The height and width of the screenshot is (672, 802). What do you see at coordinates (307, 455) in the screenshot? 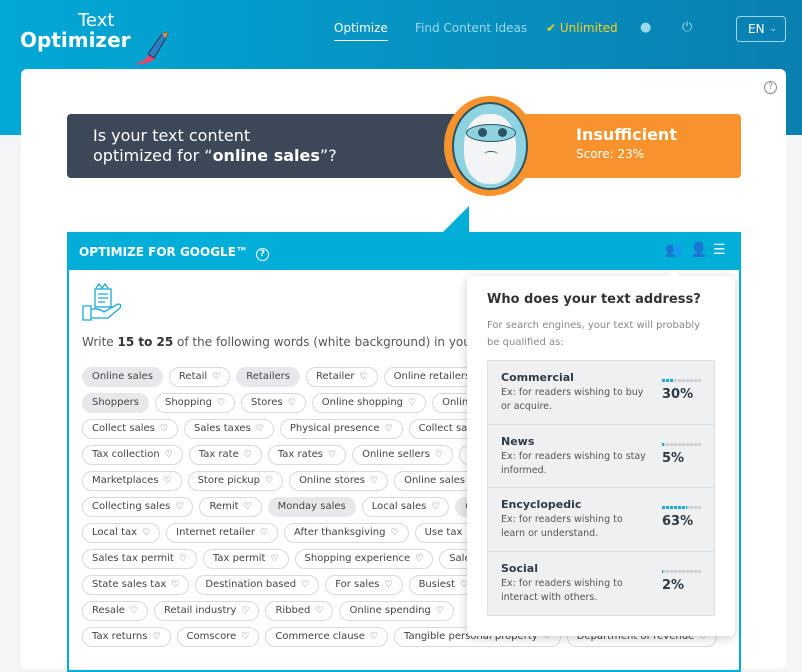
I see `keyword-chip: Tax rates ♡` at bounding box center [307, 455].